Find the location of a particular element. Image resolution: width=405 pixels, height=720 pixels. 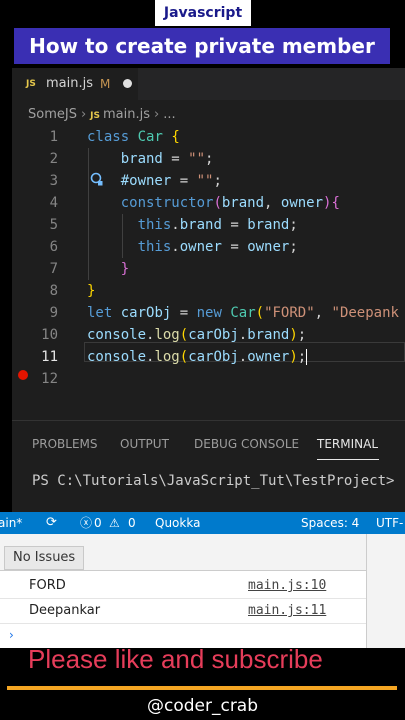

line-number: 8 is located at coordinates (53, 291).